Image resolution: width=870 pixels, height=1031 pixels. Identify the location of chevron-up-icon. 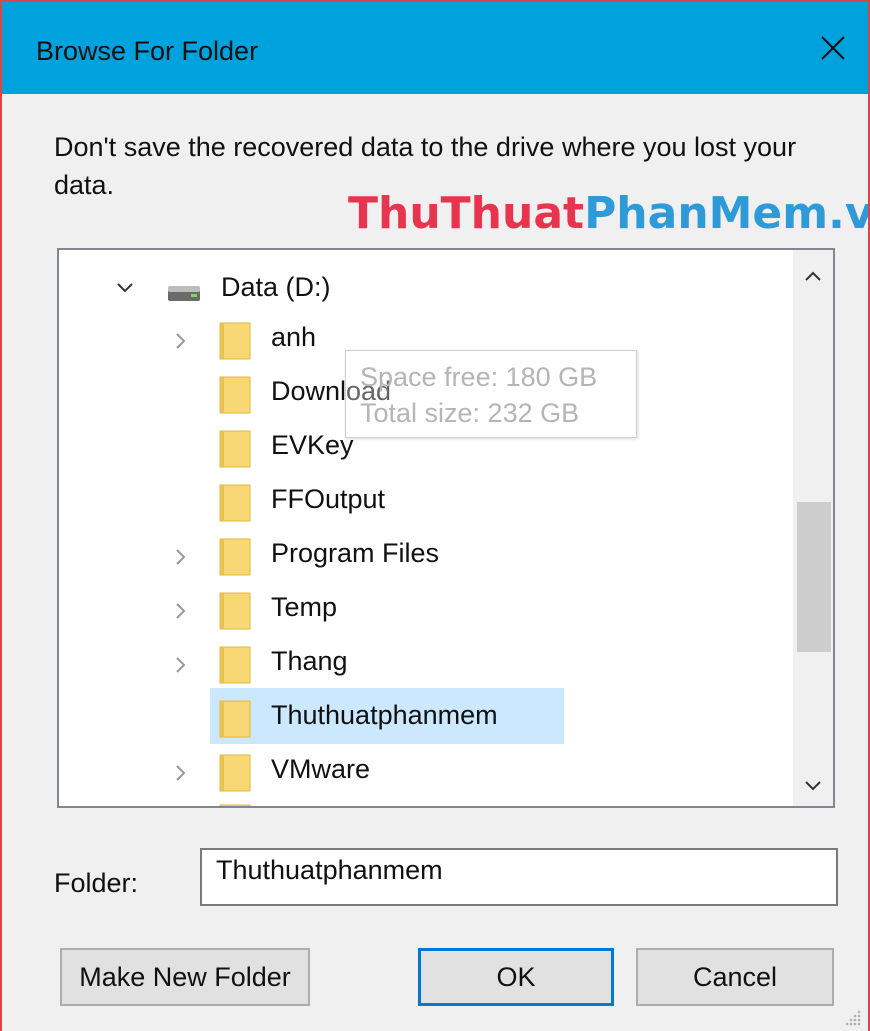
(813, 276).